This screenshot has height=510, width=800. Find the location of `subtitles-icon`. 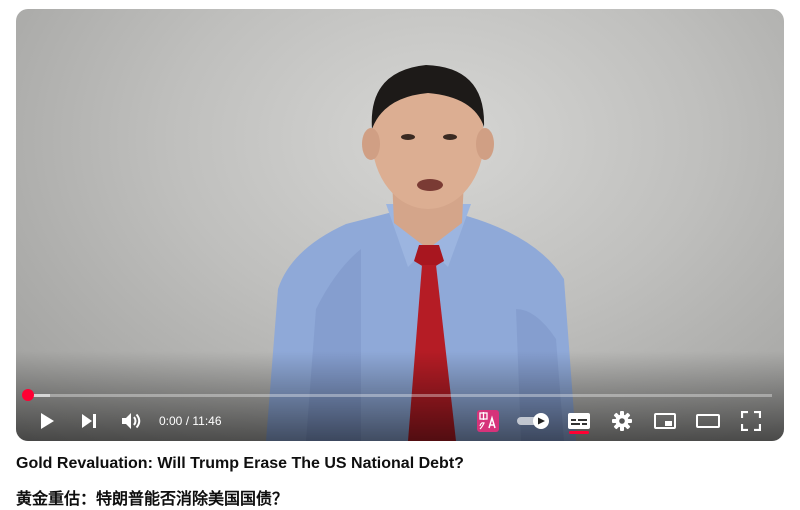

subtitles-icon is located at coordinates (579, 421).